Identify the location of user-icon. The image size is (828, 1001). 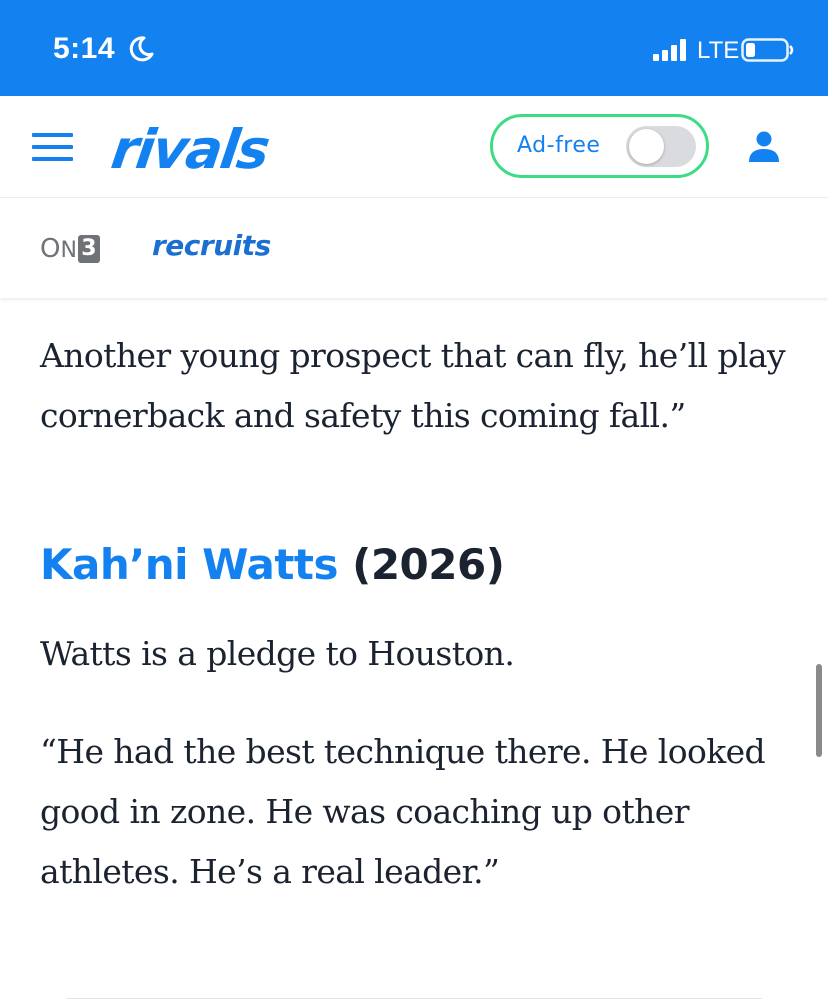
(764, 146).